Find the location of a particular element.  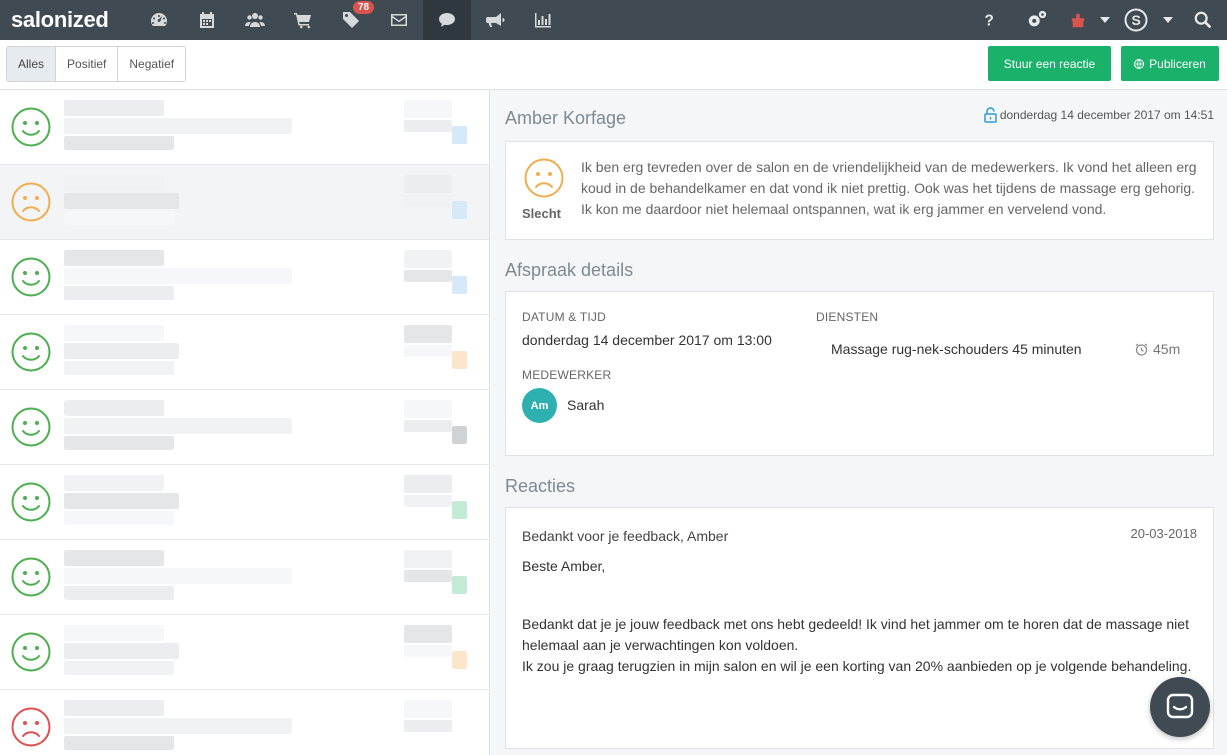

svg-text: S is located at coordinates (1136, 20).